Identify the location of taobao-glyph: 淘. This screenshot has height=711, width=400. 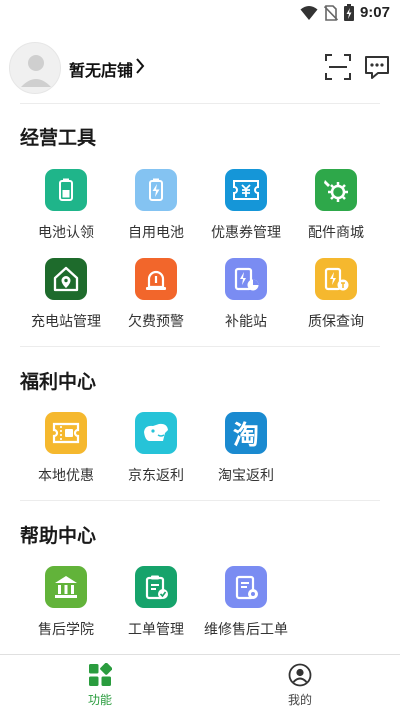
(245, 435).